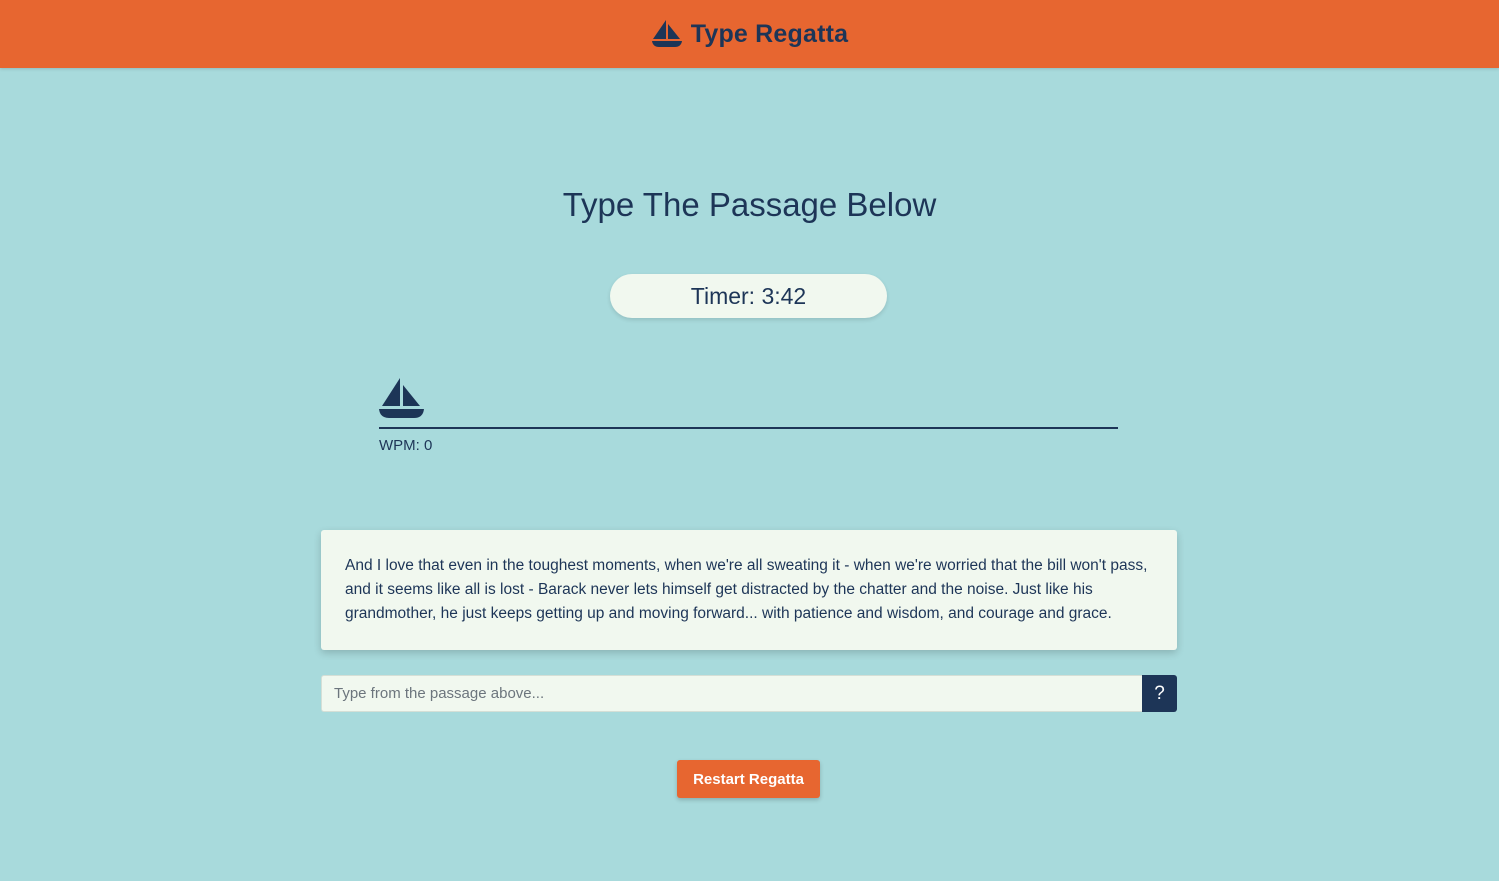 This screenshot has height=881, width=1499. I want to click on help-button: ?, so click(1159, 693).